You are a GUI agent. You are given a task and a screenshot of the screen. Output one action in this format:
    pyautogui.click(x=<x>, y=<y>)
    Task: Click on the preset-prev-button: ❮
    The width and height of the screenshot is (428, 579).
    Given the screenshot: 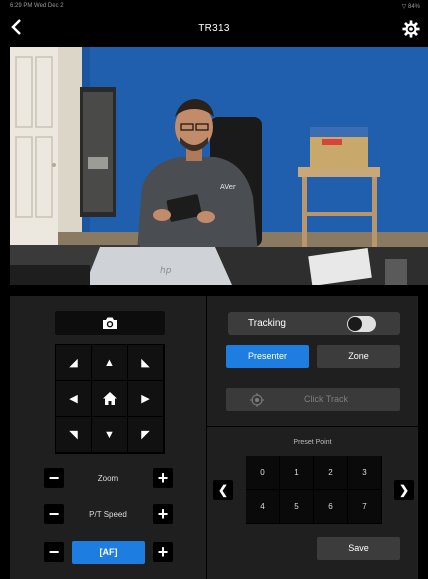 What is the action you would take?
    pyautogui.click(x=223, y=490)
    